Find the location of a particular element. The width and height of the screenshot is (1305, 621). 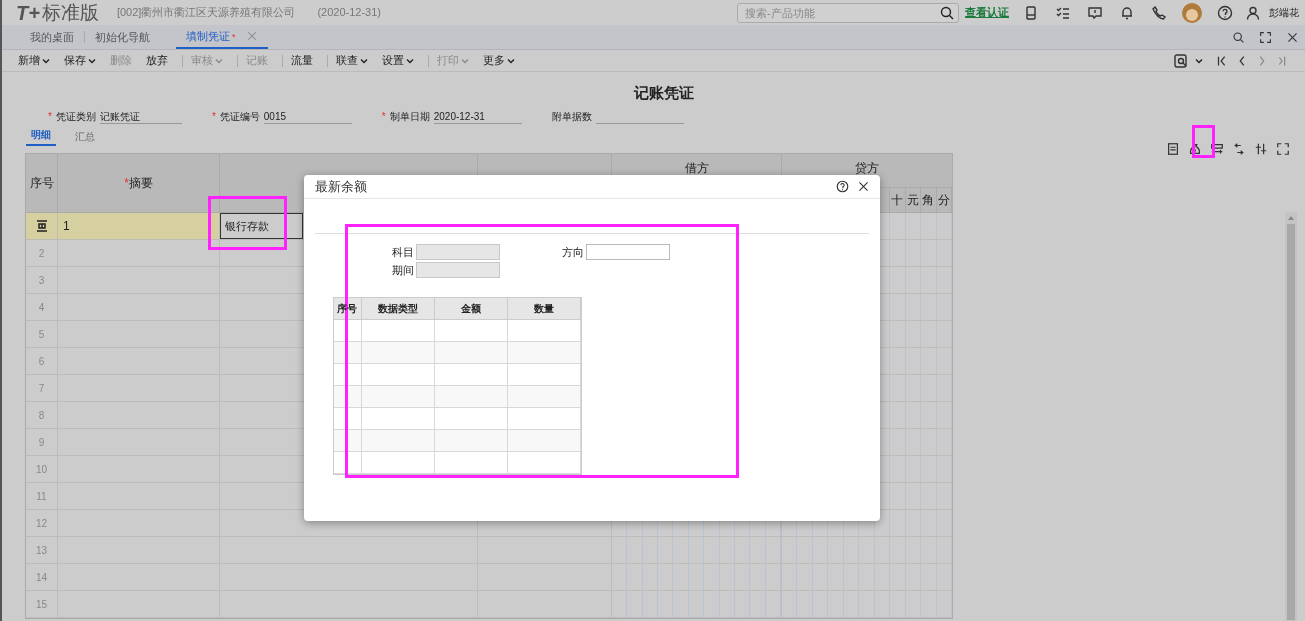

column-header: 借方 is located at coordinates (696, 168).